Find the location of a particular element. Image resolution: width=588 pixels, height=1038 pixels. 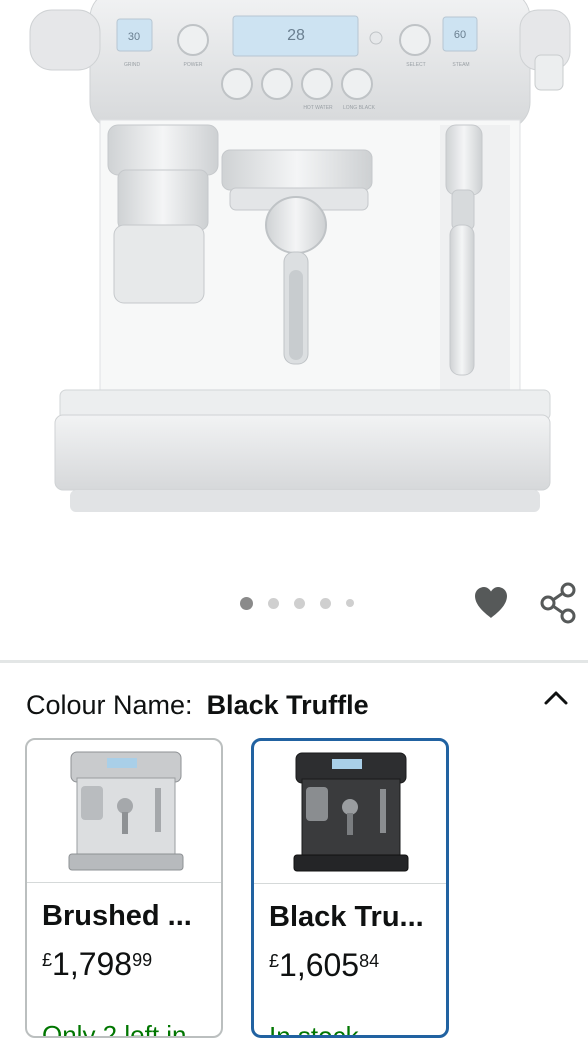

black-truffle-machine-thumbnail is located at coordinates (351, 812).